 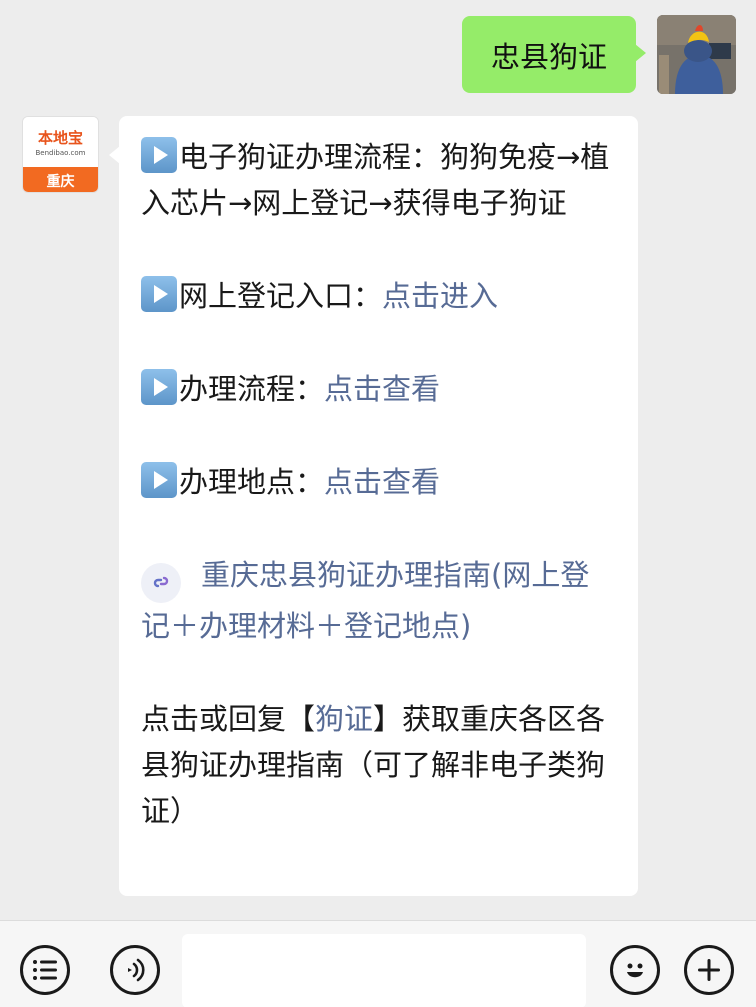 I want to click on outgoing-message-text: 忠县狗证, so click(x=548, y=56).